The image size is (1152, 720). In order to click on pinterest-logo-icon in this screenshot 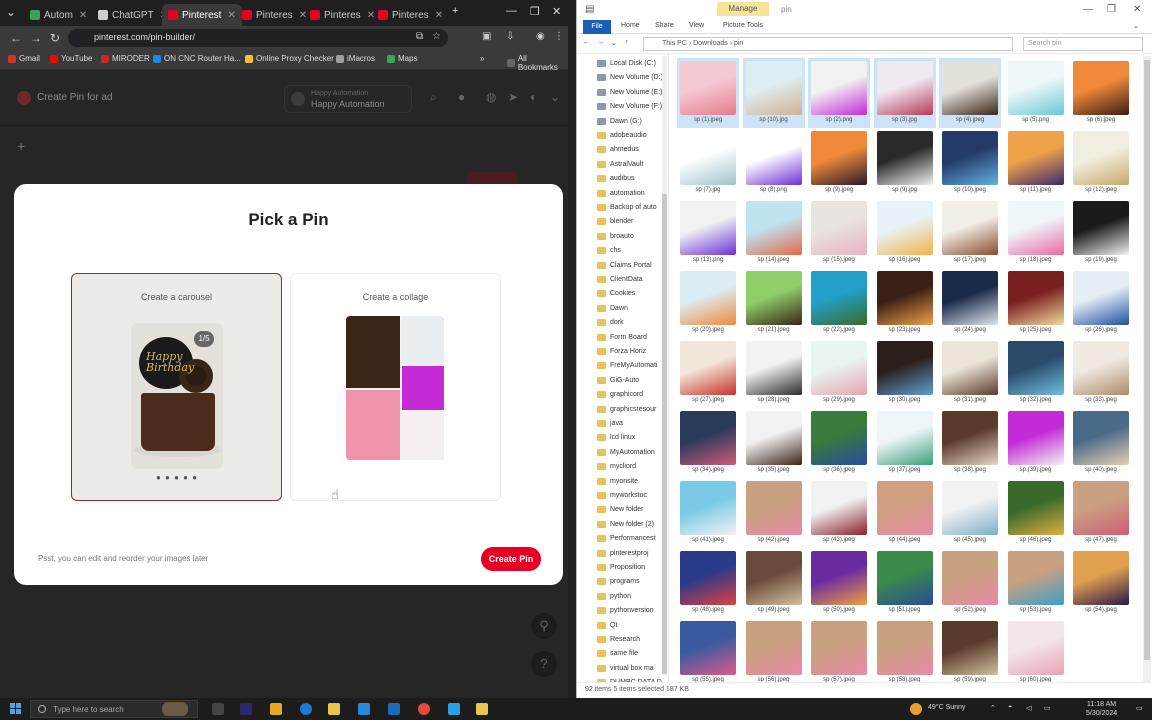, I will do `click(24, 98)`.